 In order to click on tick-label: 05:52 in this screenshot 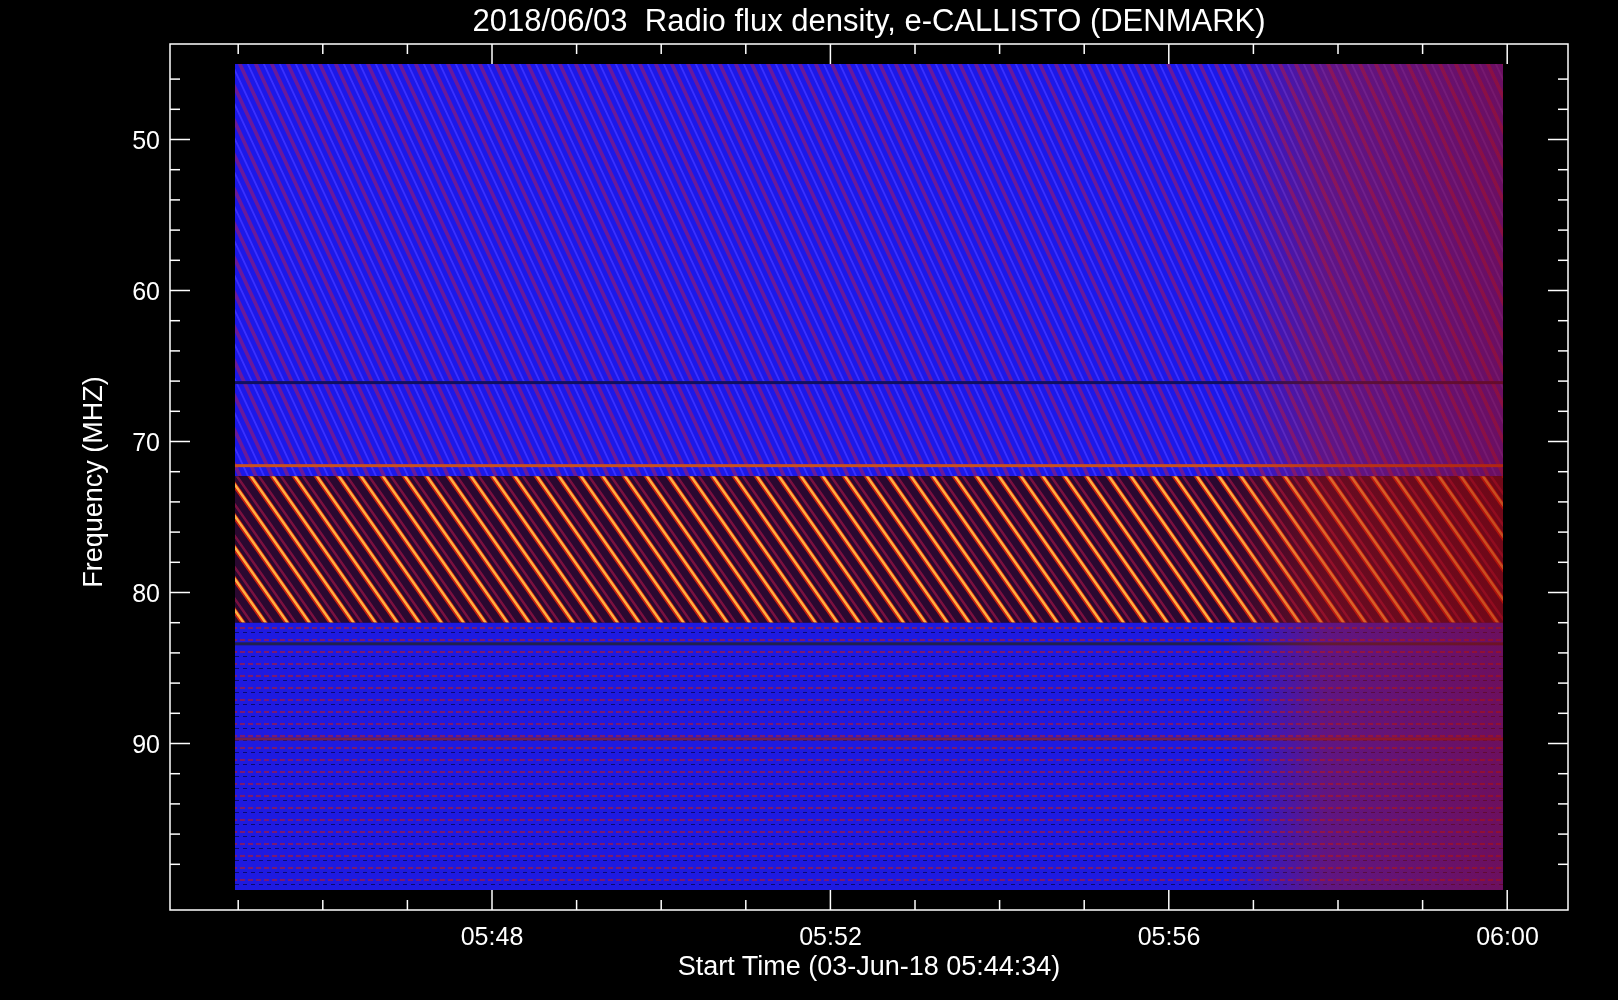, I will do `click(830, 936)`.